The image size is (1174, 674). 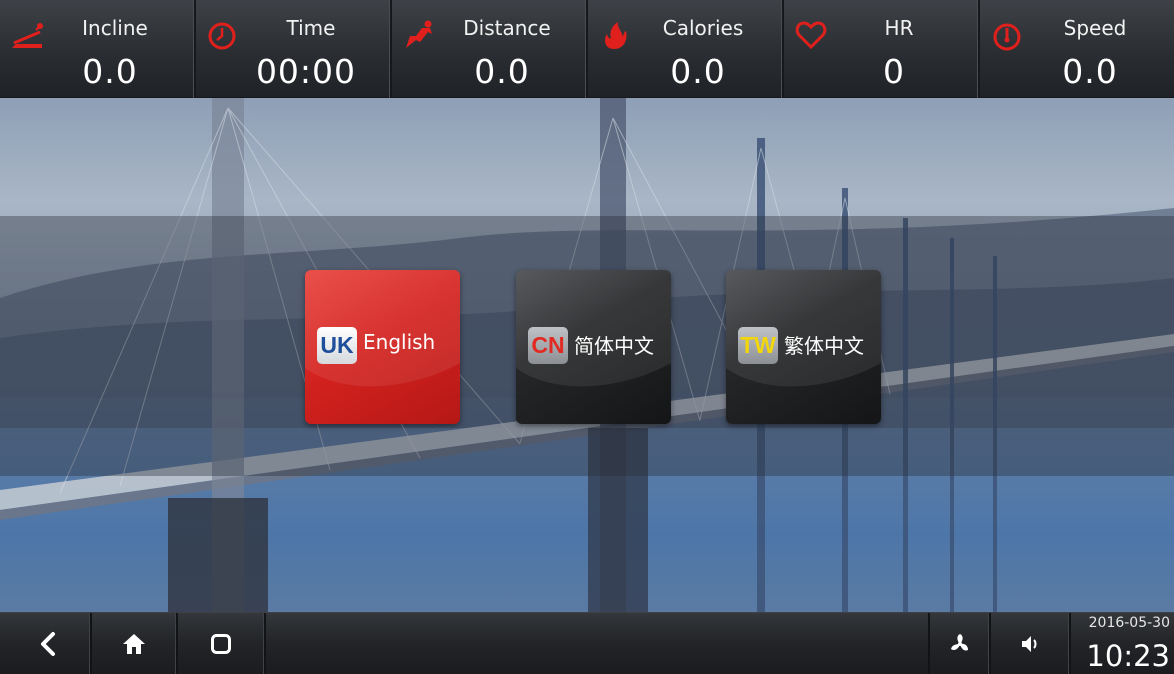 I want to click on language-code-badge: TW, so click(x=758, y=345).